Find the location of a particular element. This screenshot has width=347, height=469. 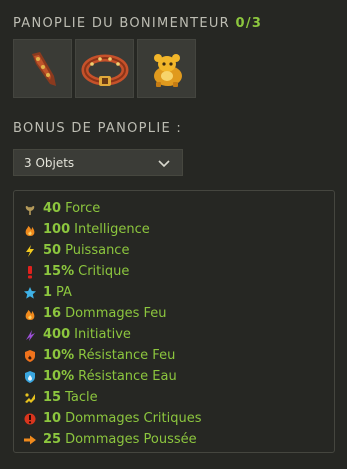

item-slot-dagger is located at coordinates (42, 68).